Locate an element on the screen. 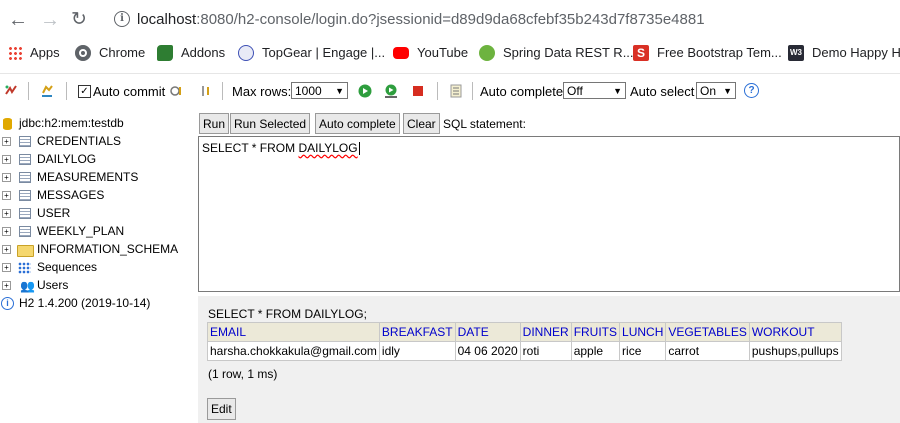  back-icon: ← is located at coordinates (18, 20).